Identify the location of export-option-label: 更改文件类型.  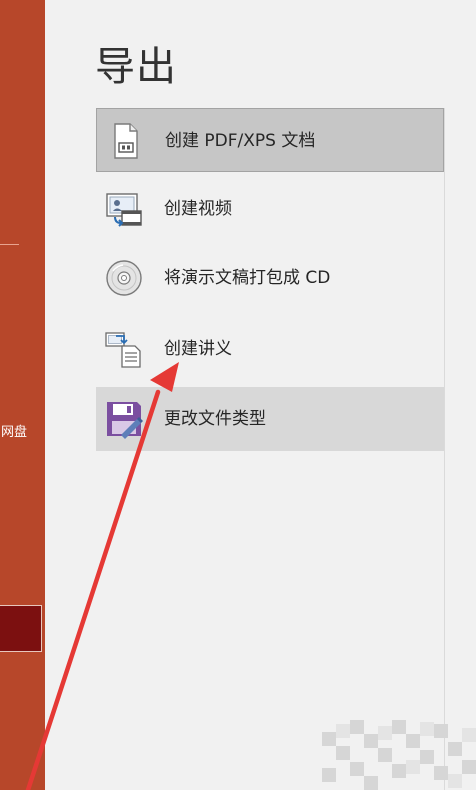
(215, 419).